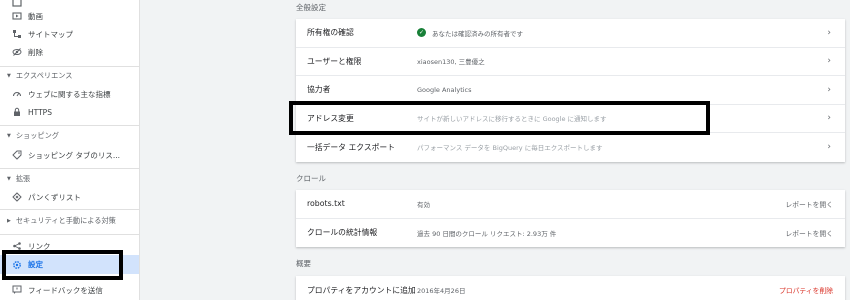  I want to click on partial-icon, so click(17, 3).